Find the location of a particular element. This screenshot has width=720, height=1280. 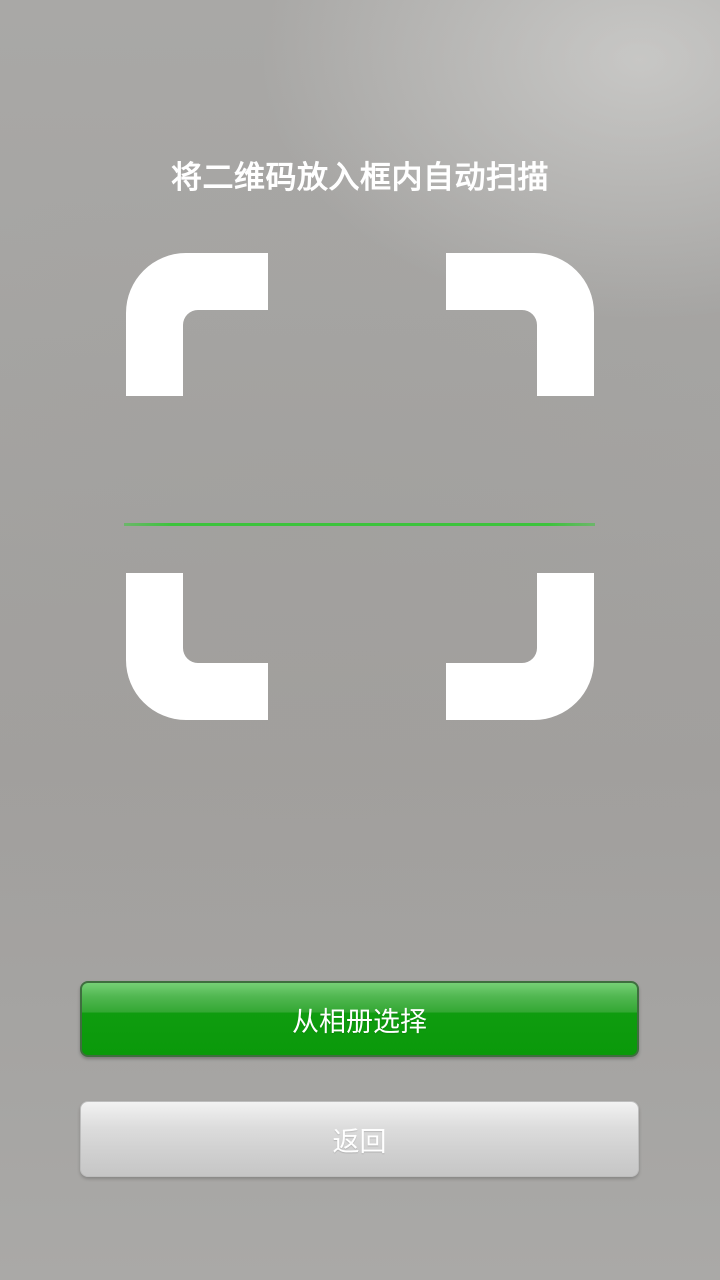

select-from-album-button: 从相册选择 is located at coordinates (359, 1019).